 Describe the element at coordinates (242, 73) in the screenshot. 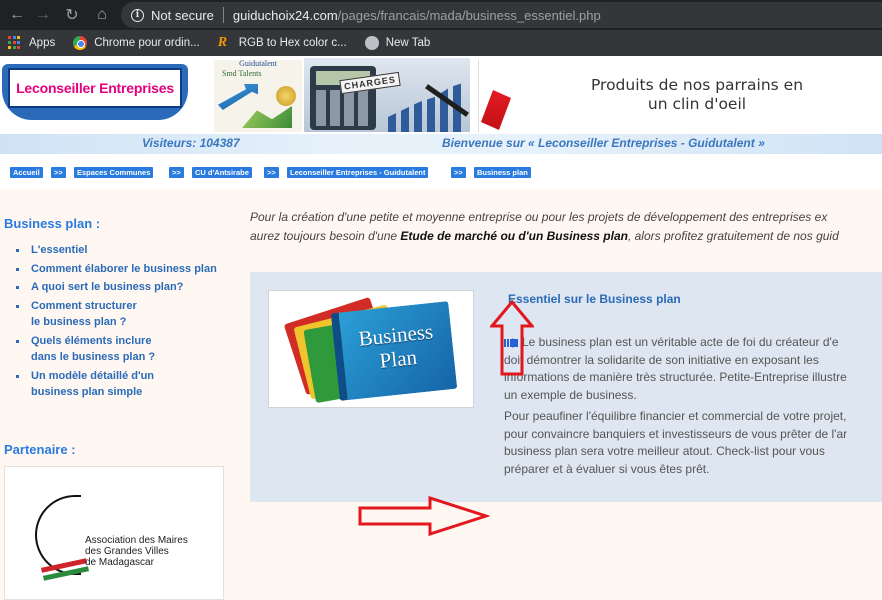

I see `banner-image-subtitle: Smd Talents` at that location.